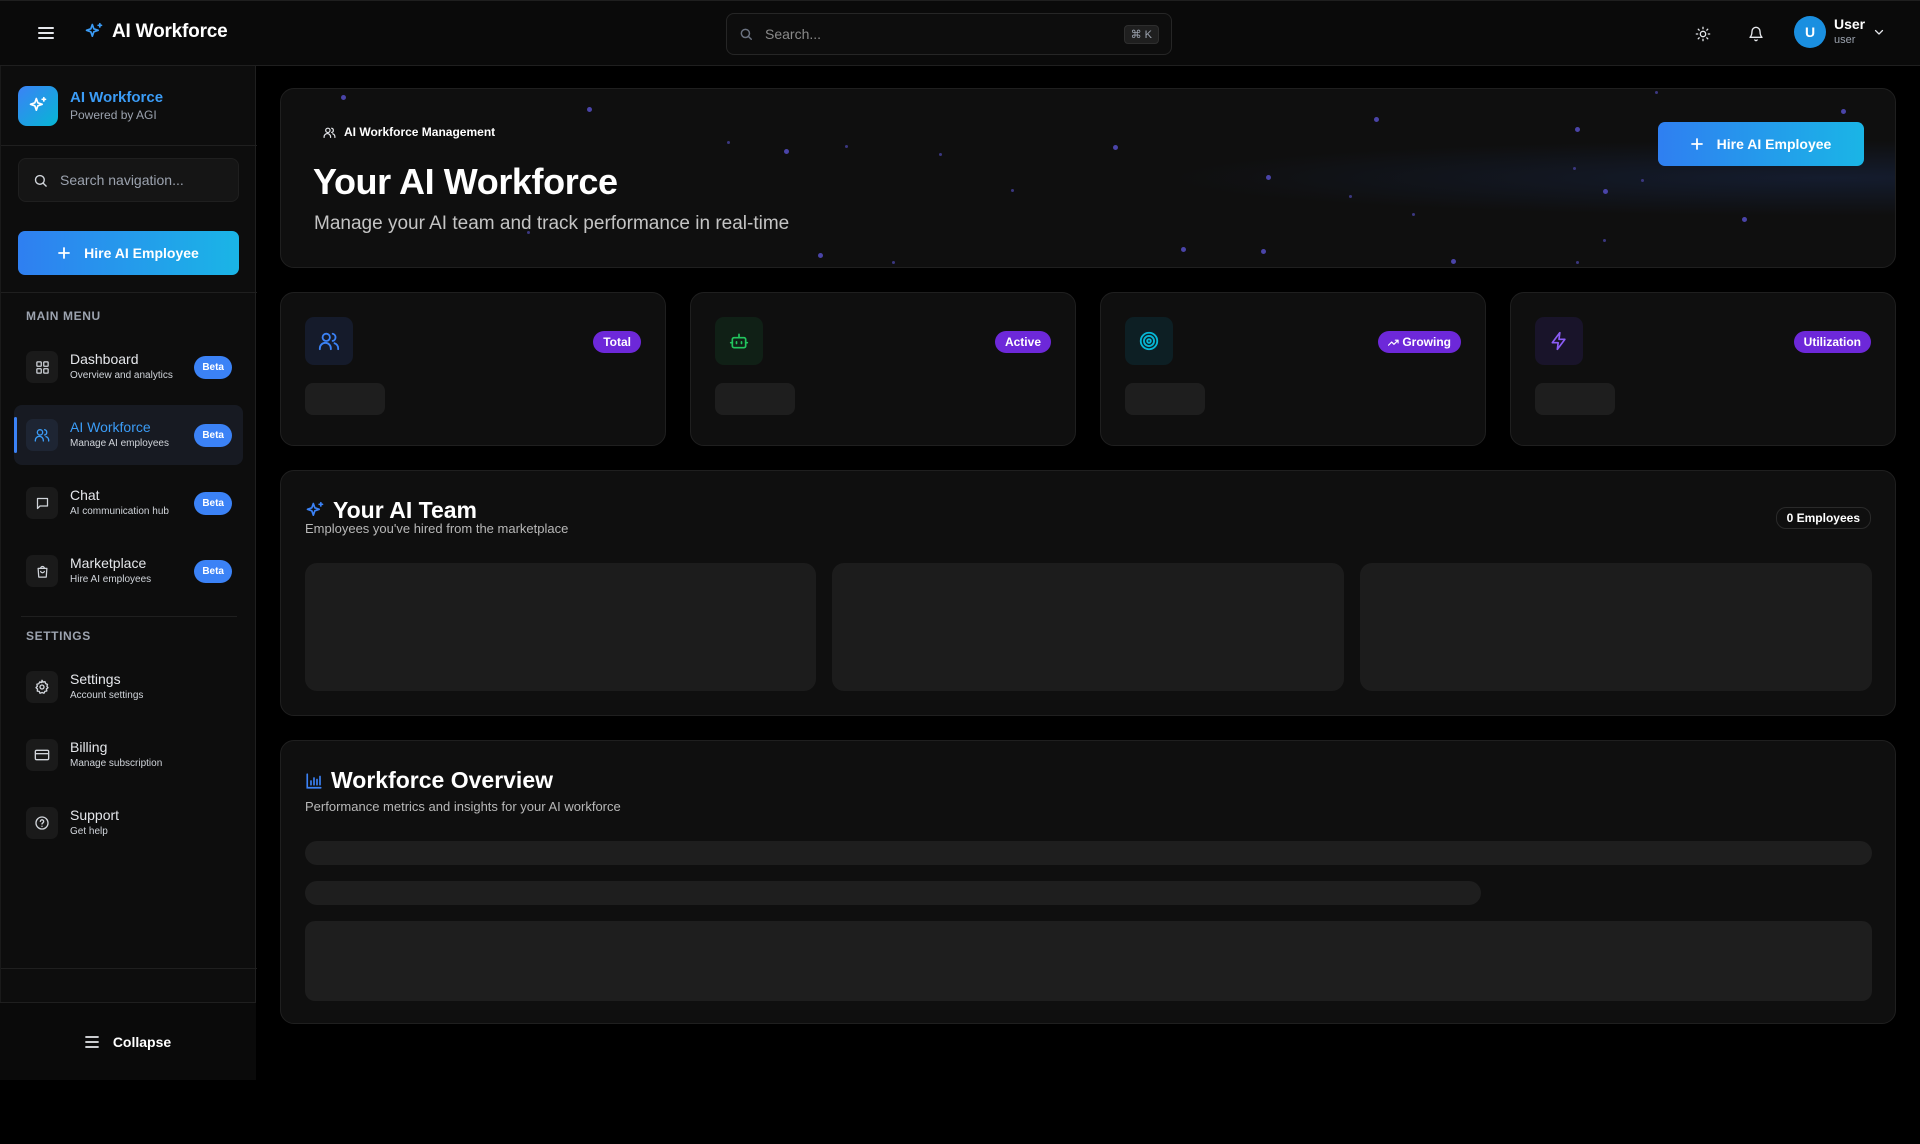 This screenshot has height=1144, width=1920. I want to click on stat-badge: Growing, so click(1419, 342).